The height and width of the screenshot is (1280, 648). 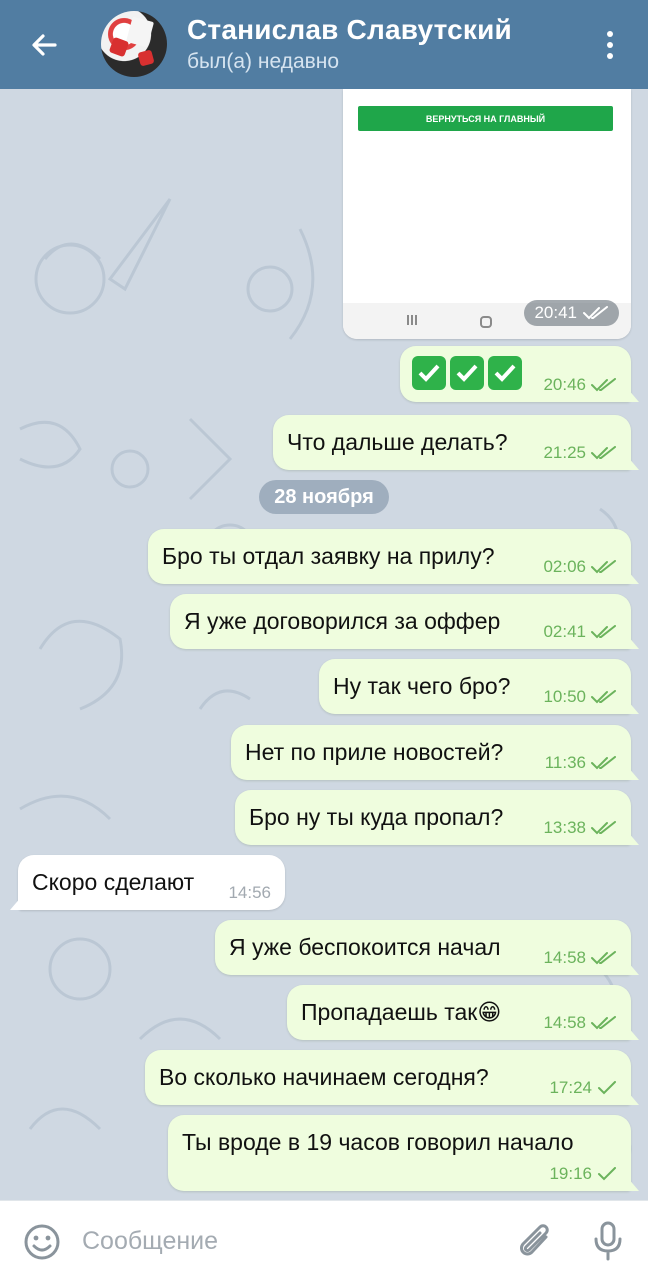 What do you see at coordinates (564, 631) in the screenshot?
I see `message-time: 02:41` at bounding box center [564, 631].